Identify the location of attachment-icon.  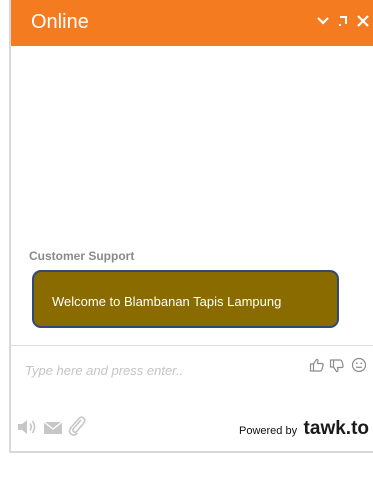
(77, 426).